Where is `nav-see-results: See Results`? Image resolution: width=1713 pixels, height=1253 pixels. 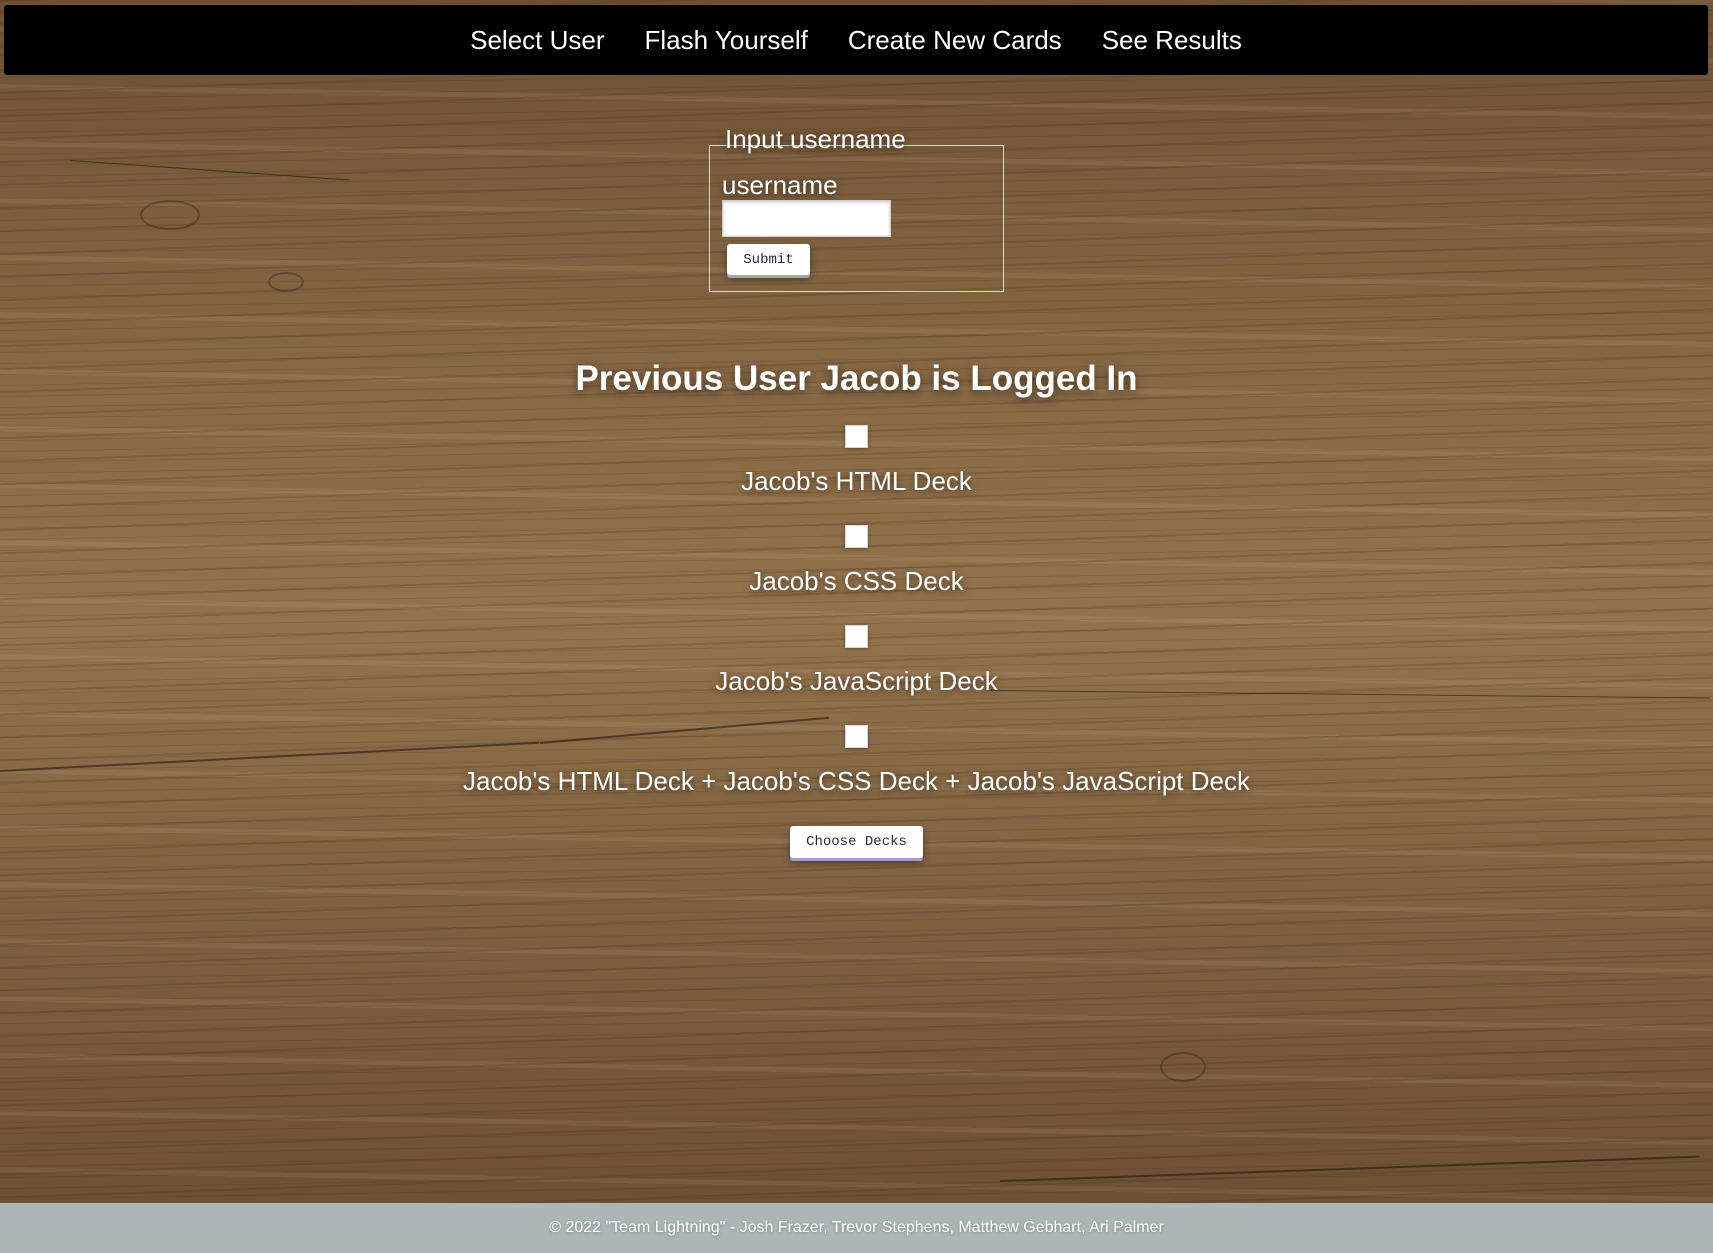 nav-see-results: See Results is located at coordinates (1172, 40).